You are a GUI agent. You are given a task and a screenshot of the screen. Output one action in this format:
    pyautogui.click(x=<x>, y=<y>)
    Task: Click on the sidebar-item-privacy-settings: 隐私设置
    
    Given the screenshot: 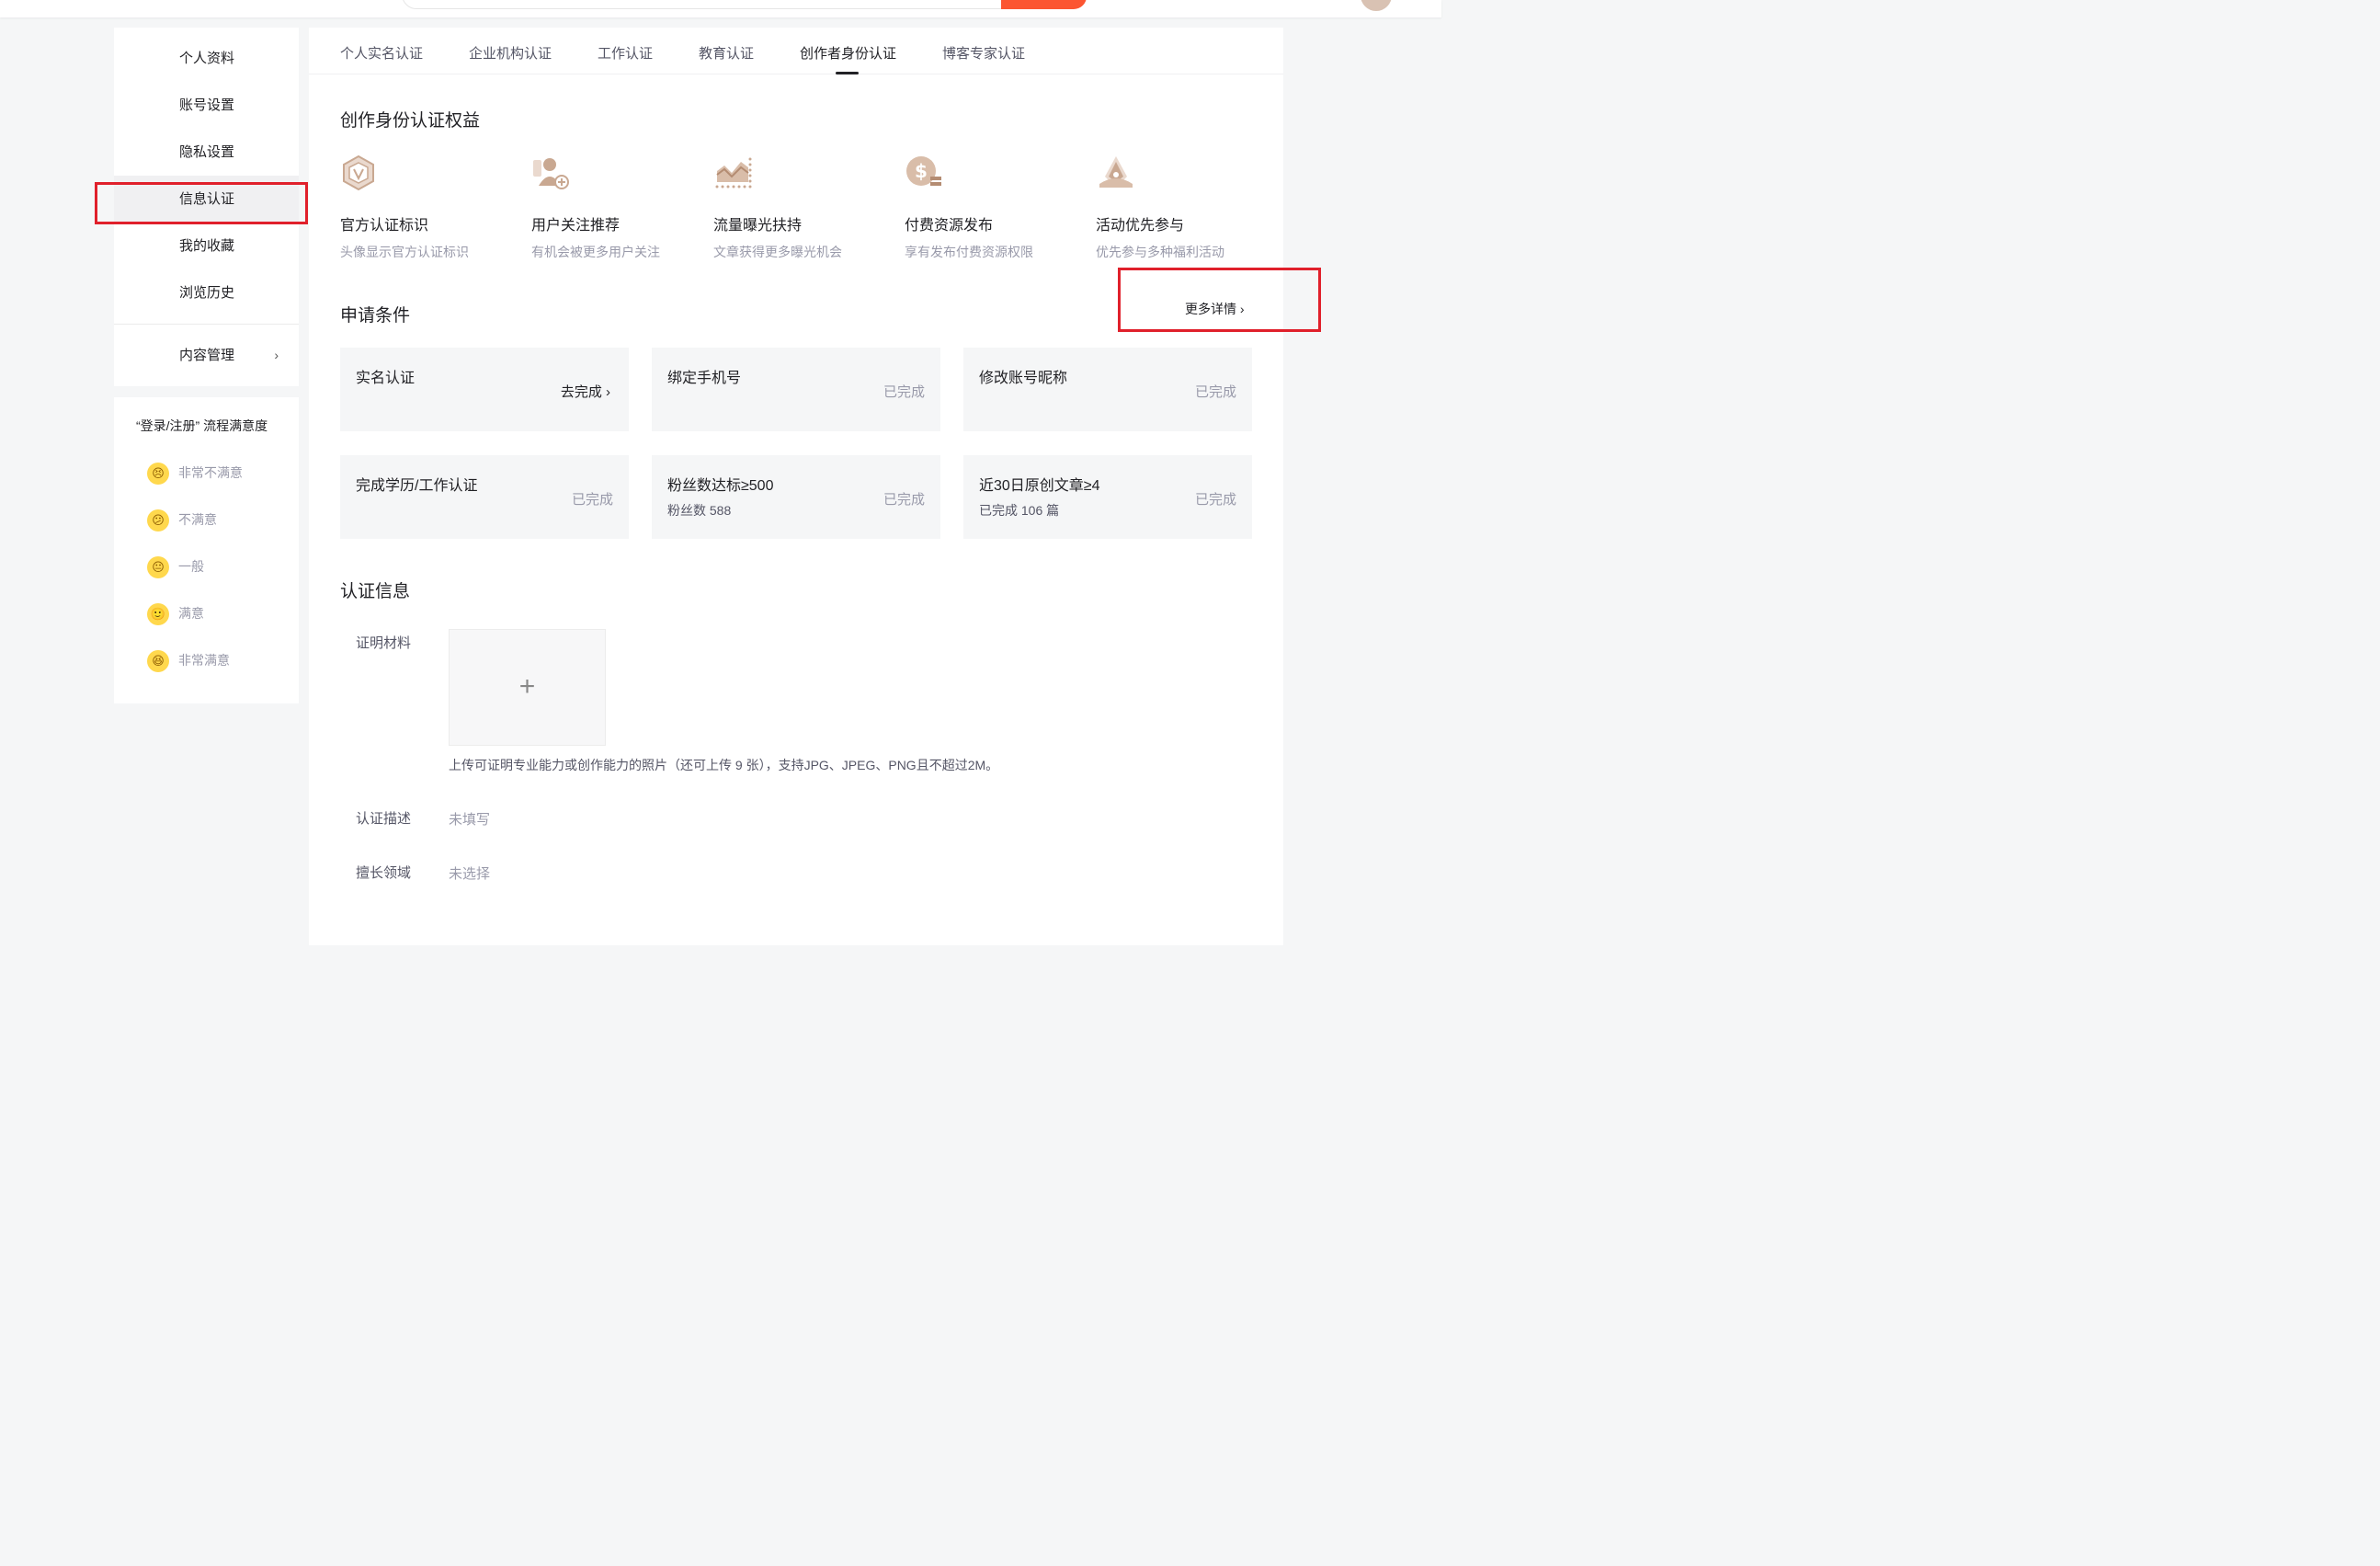 What is the action you would take?
    pyautogui.click(x=206, y=152)
    